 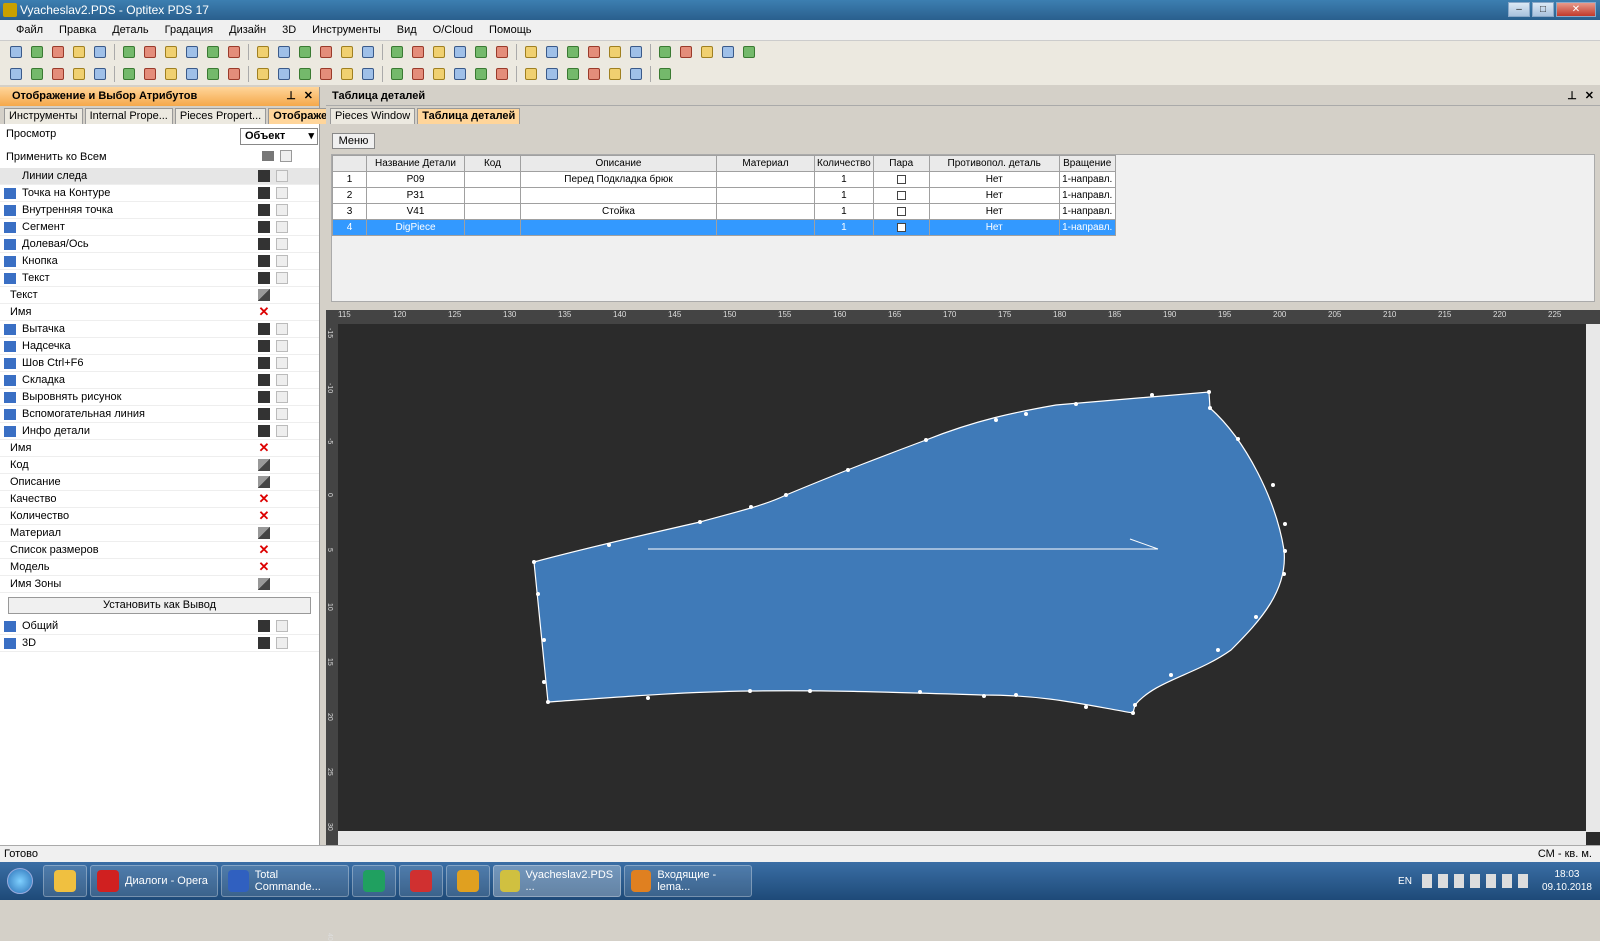 What do you see at coordinates (415, 211) in the screenshot?
I see `table-cell-name: V41` at bounding box center [415, 211].